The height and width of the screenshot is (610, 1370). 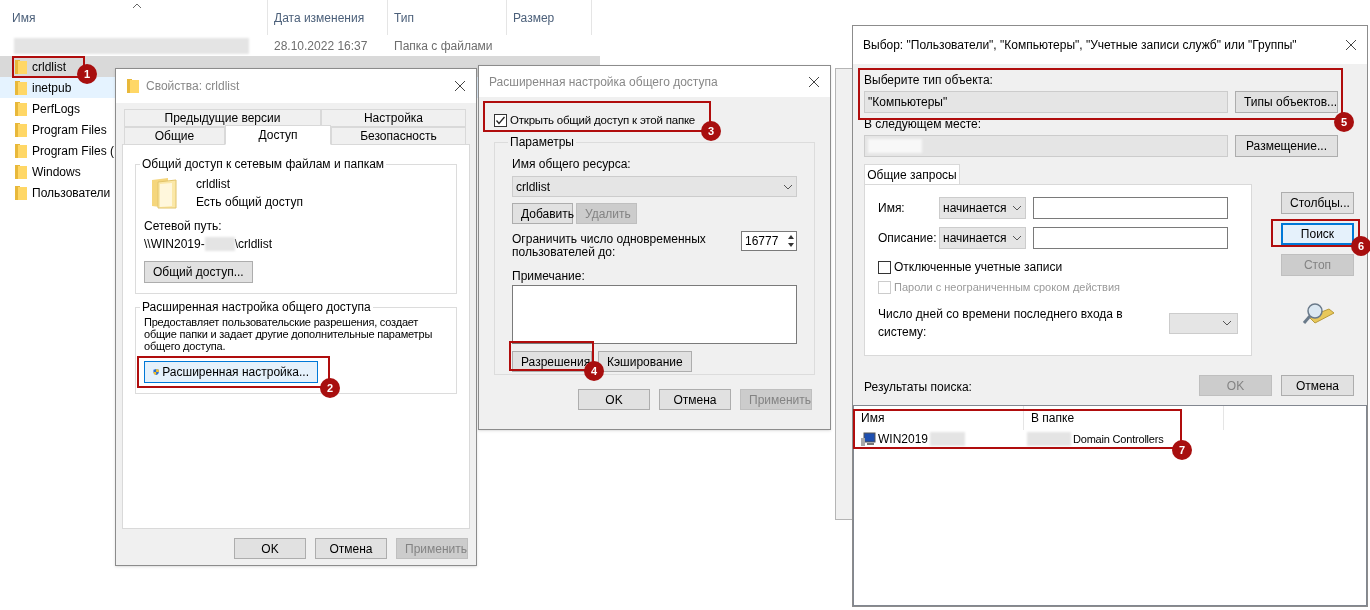 What do you see at coordinates (49, 67) in the screenshot?
I see `file-name: crldlist` at bounding box center [49, 67].